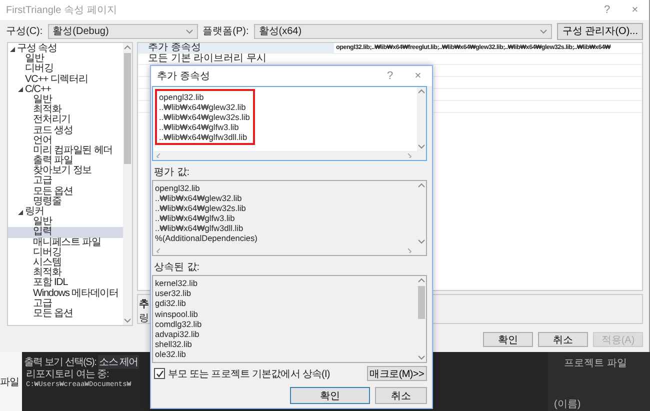 This screenshot has width=650, height=411. I want to click on list-line: gdi32.lib, so click(171, 303).